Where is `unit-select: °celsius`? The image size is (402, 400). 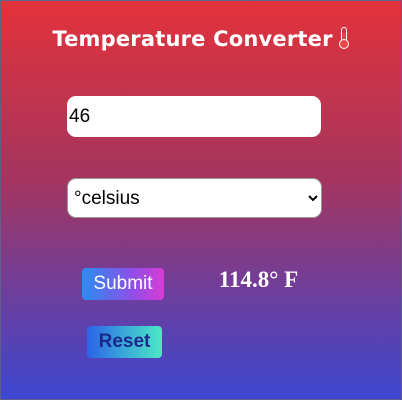
unit-select: °celsius is located at coordinates (194, 198).